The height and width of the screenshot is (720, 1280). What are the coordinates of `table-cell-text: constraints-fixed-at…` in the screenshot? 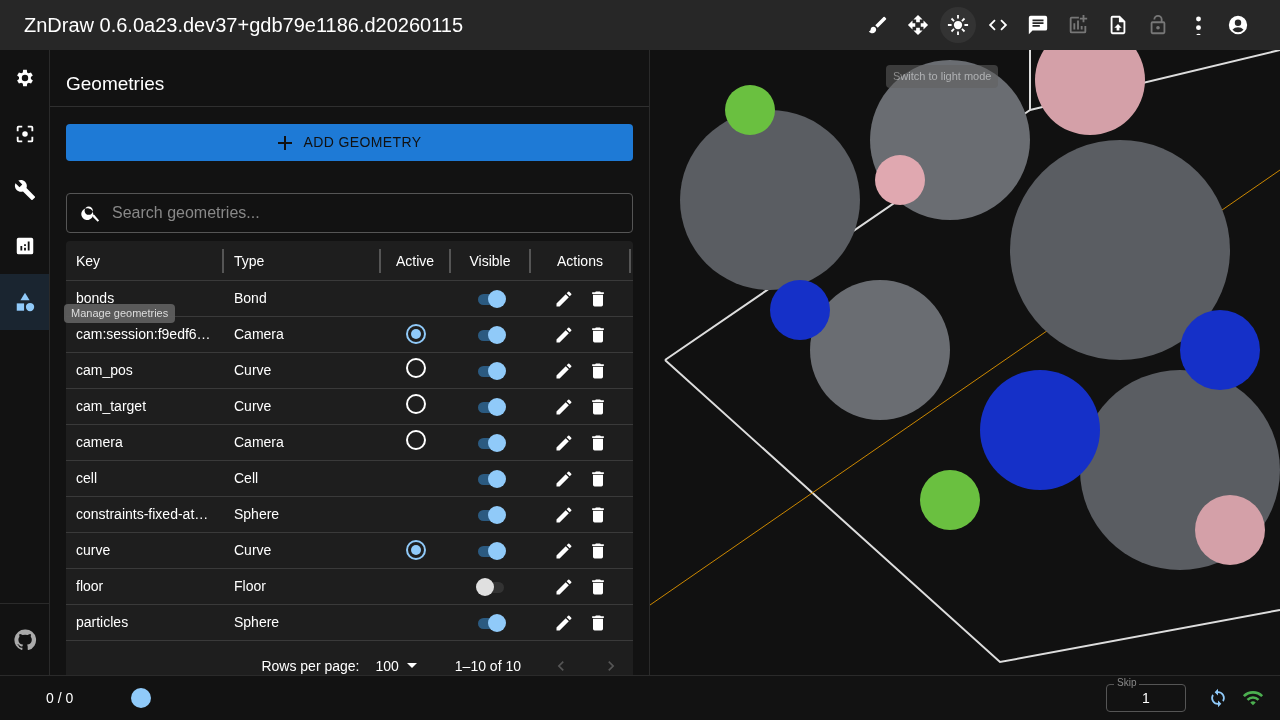 It's located at (142, 514).